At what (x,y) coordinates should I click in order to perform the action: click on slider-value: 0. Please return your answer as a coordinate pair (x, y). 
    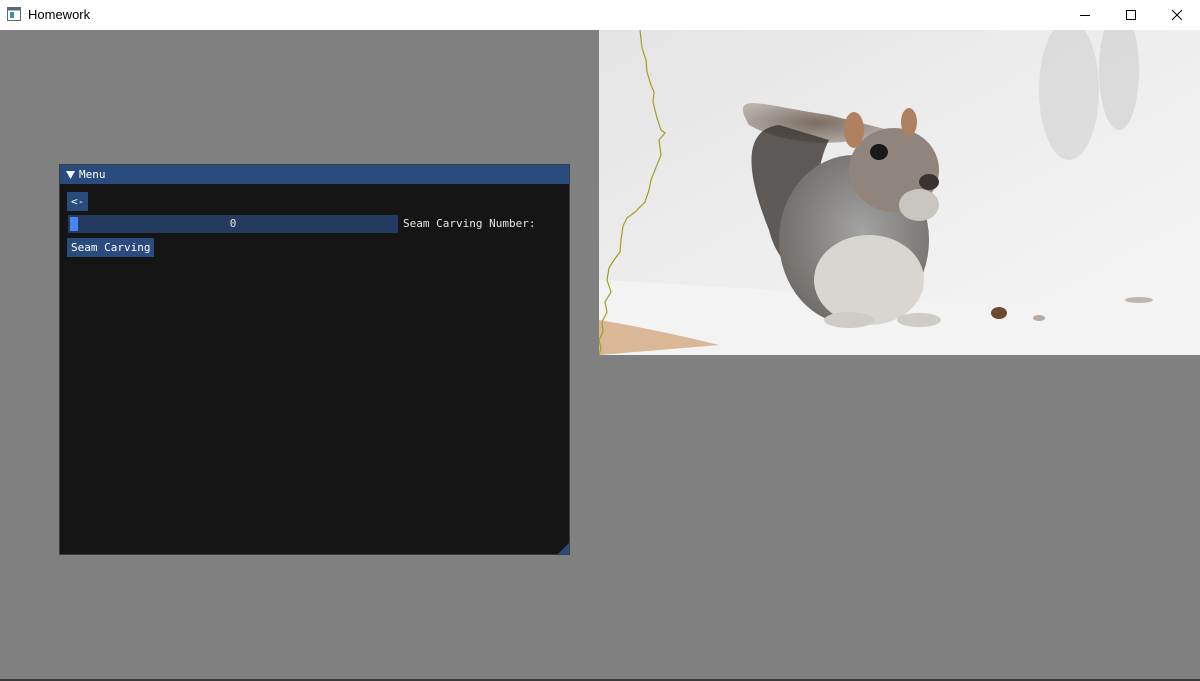
    Looking at the image, I should click on (233, 223).